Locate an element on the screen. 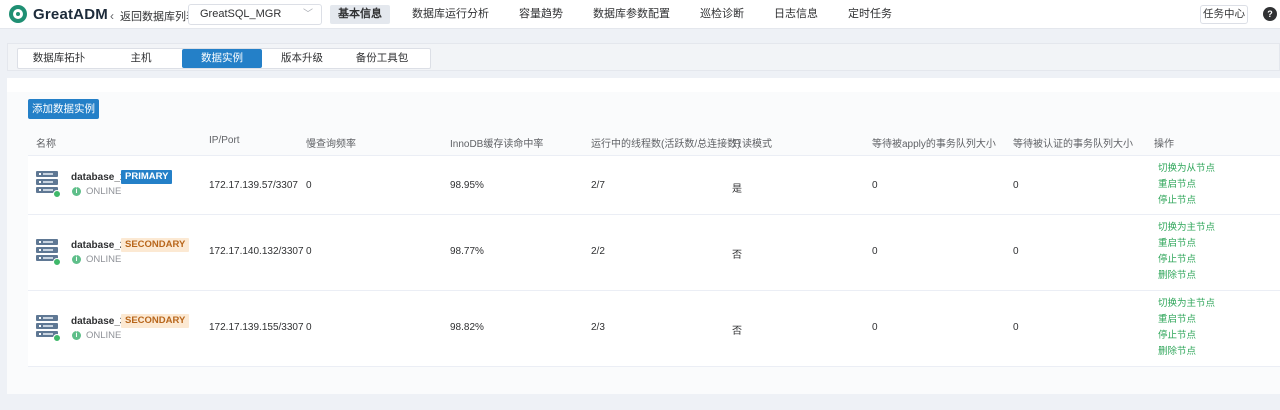 This screenshot has height=410, width=1280. nav-capacity-trend: 容量趋势 is located at coordinates (541, 14).